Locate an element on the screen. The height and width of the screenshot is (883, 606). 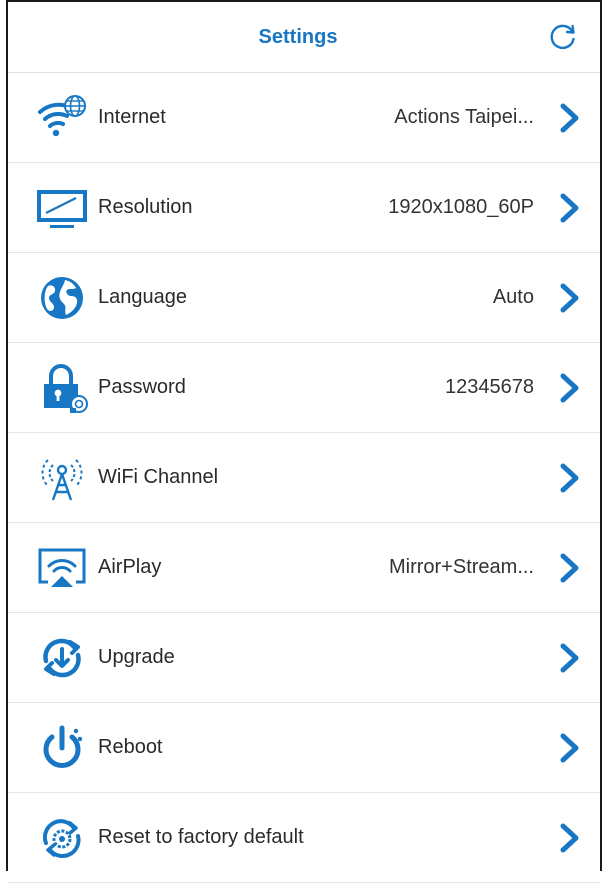
settings-item-reset-factory-default: Reset to factory default is located at coordinates (304, 838).